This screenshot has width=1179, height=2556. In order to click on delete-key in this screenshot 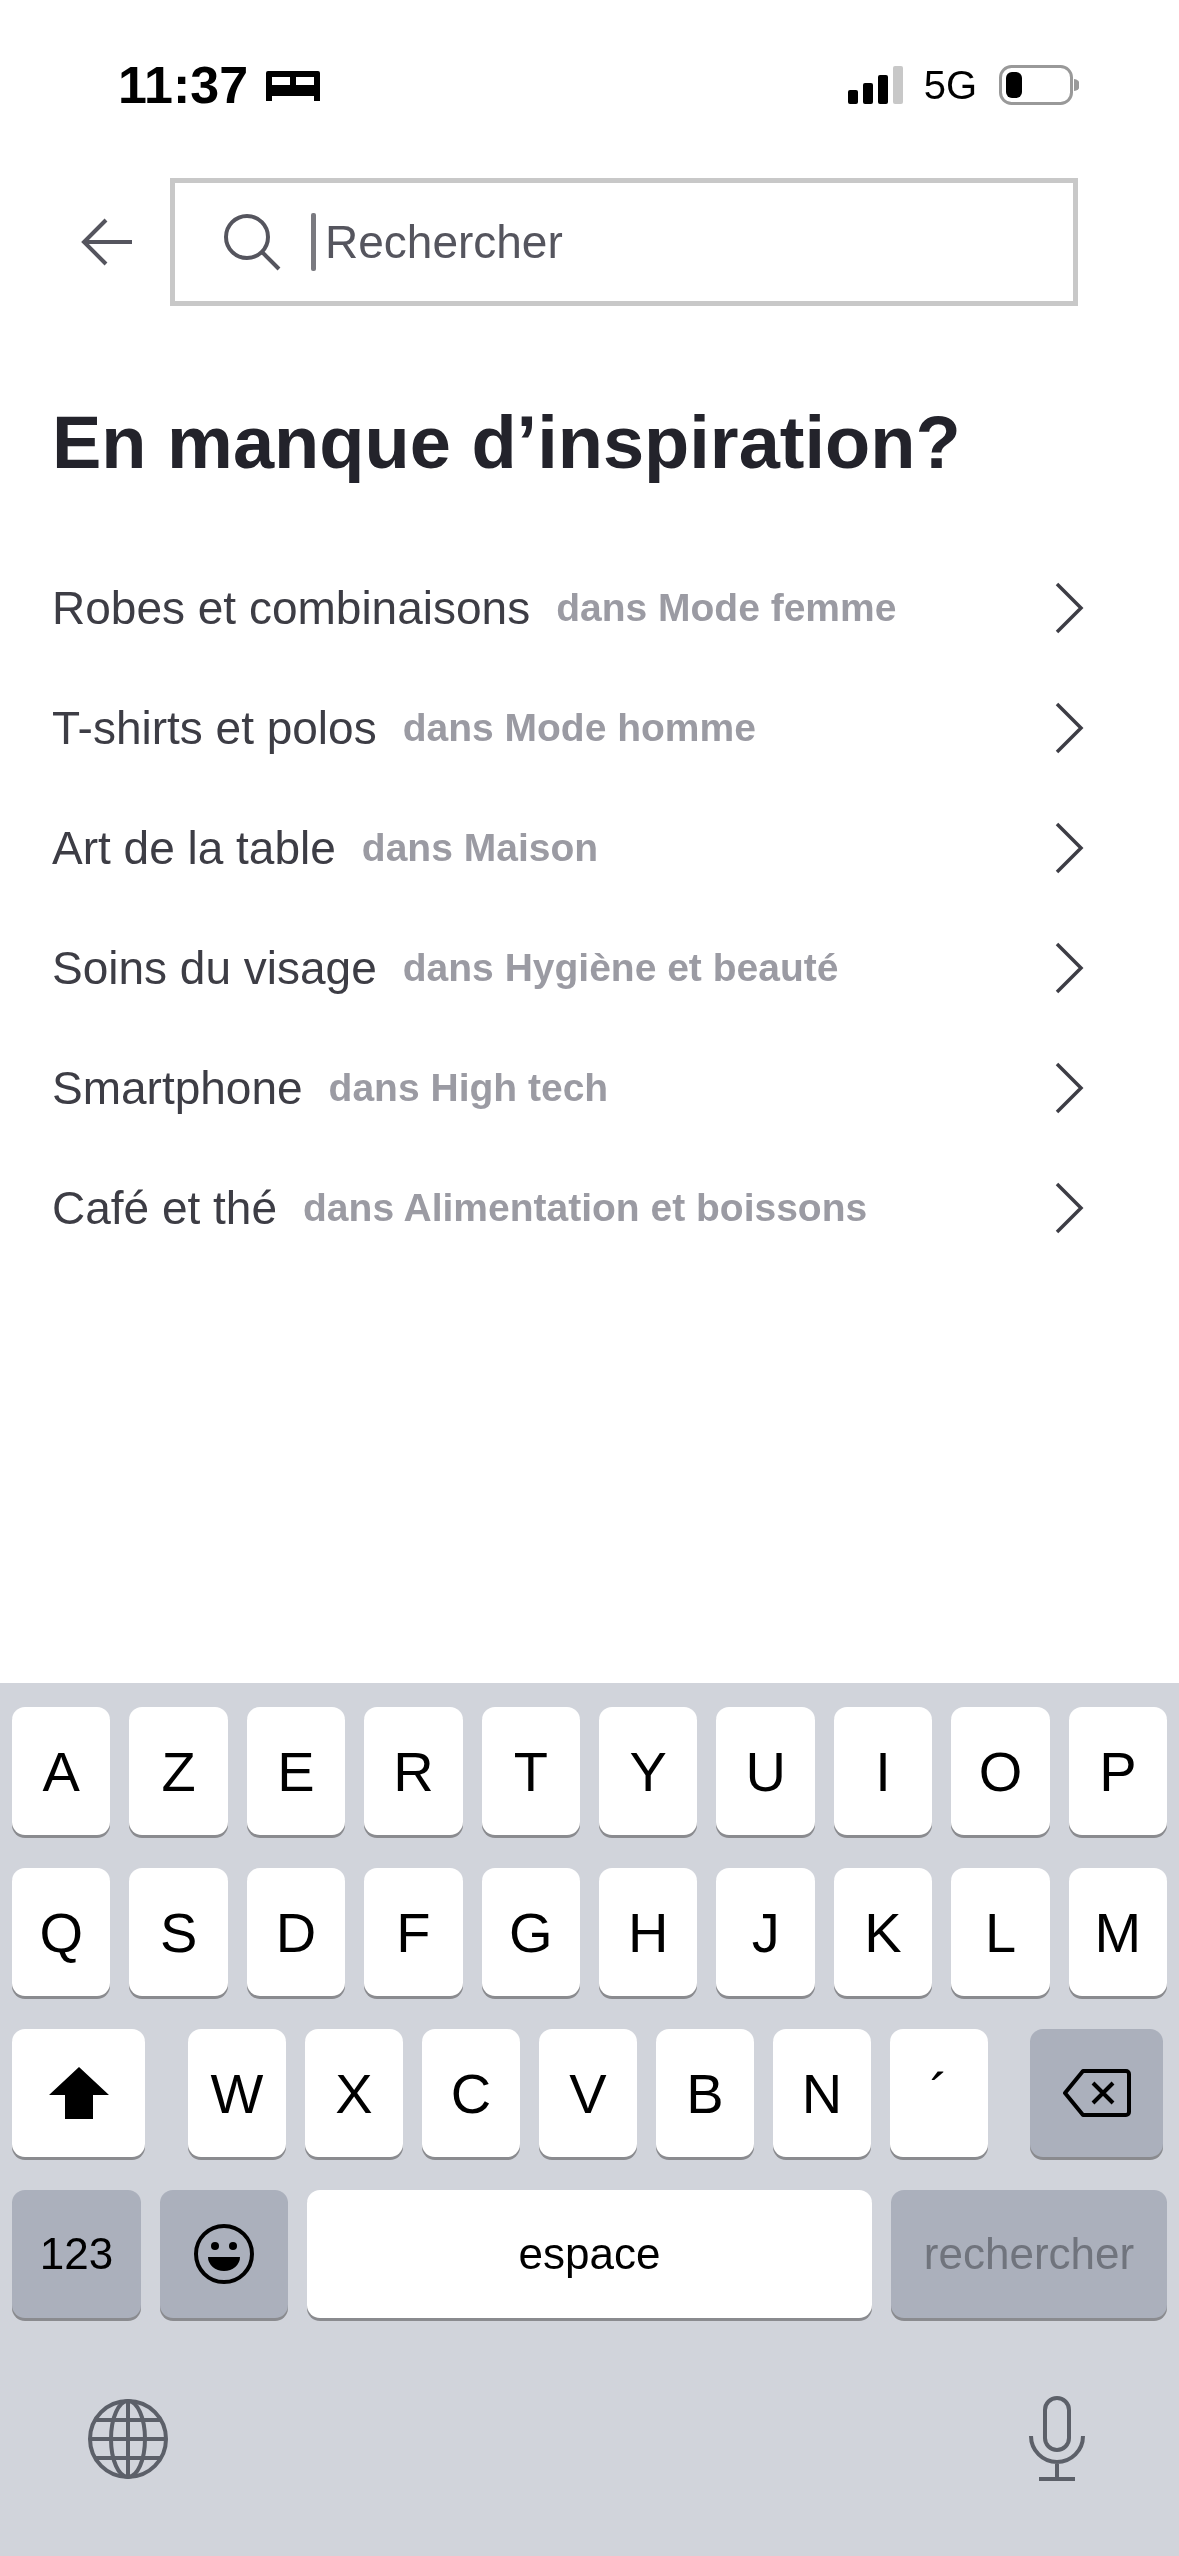, I will do `click(1096, 2093)`.